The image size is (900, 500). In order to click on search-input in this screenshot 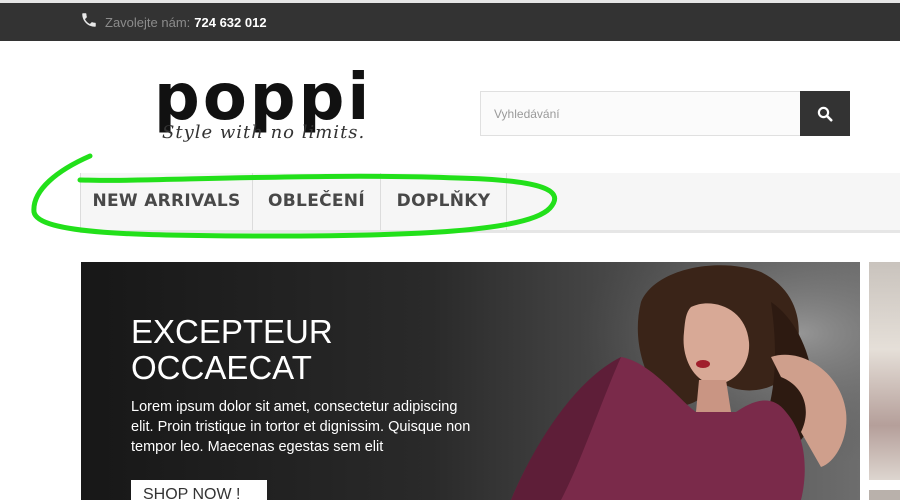, I will do `click(640, 113)`.